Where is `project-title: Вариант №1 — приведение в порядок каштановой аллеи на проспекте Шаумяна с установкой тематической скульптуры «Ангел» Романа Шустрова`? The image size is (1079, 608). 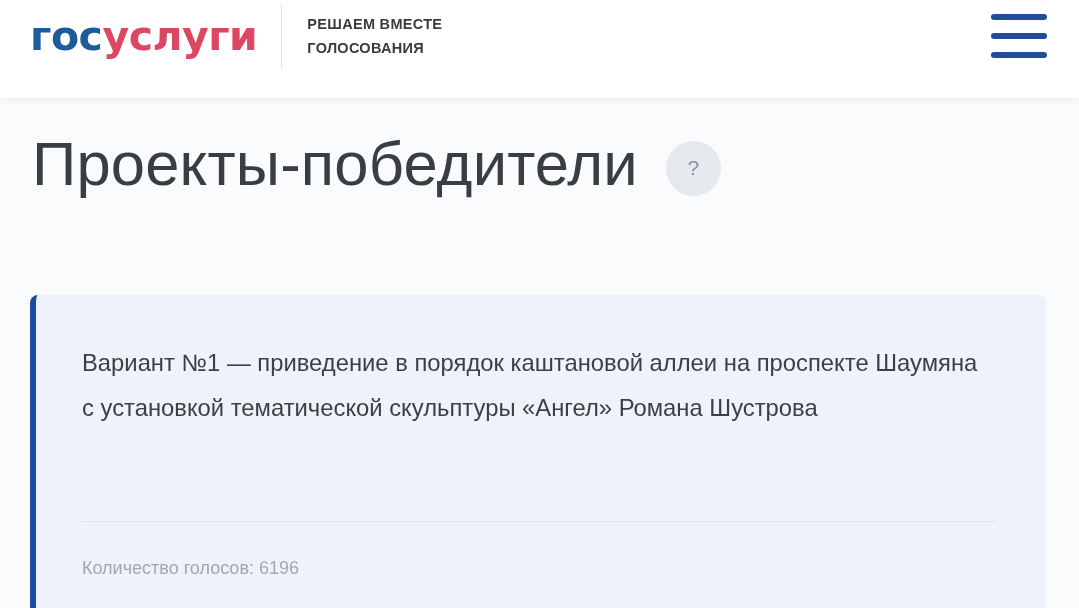
project-title: Вариант №1 — приведение в порядок каштановой аллеи на проспекте Шаумяна с установкой тематической скульптуры «Ангел» Романа Шустрова is located at coordinates (530, 385).